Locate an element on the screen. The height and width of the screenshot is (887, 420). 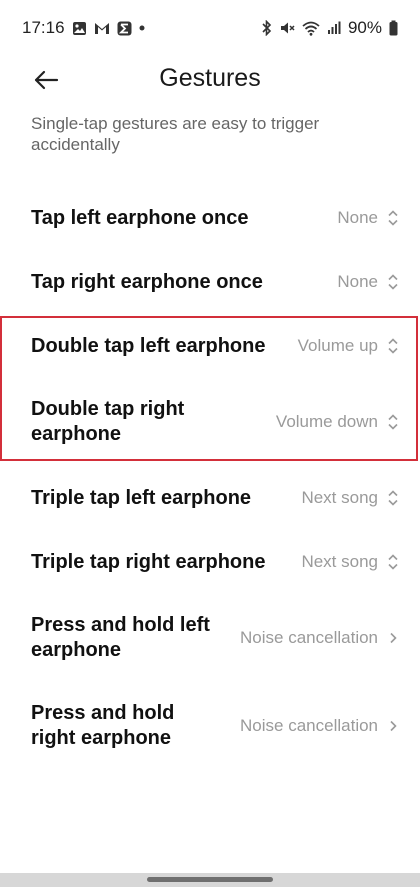
gesture-row-triple-tap-left: Triple tap left earphone Next song is located at coordinates (210, 498).